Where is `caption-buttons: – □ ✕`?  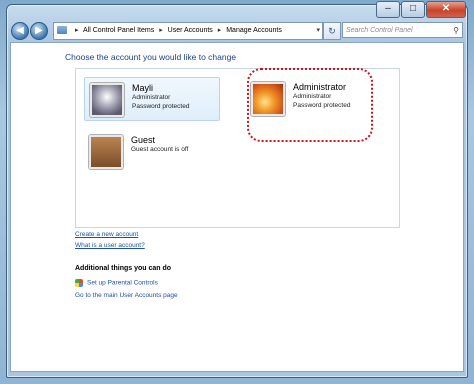
caption-buttons: – □ ✕ is located at coordinates (421, 9).